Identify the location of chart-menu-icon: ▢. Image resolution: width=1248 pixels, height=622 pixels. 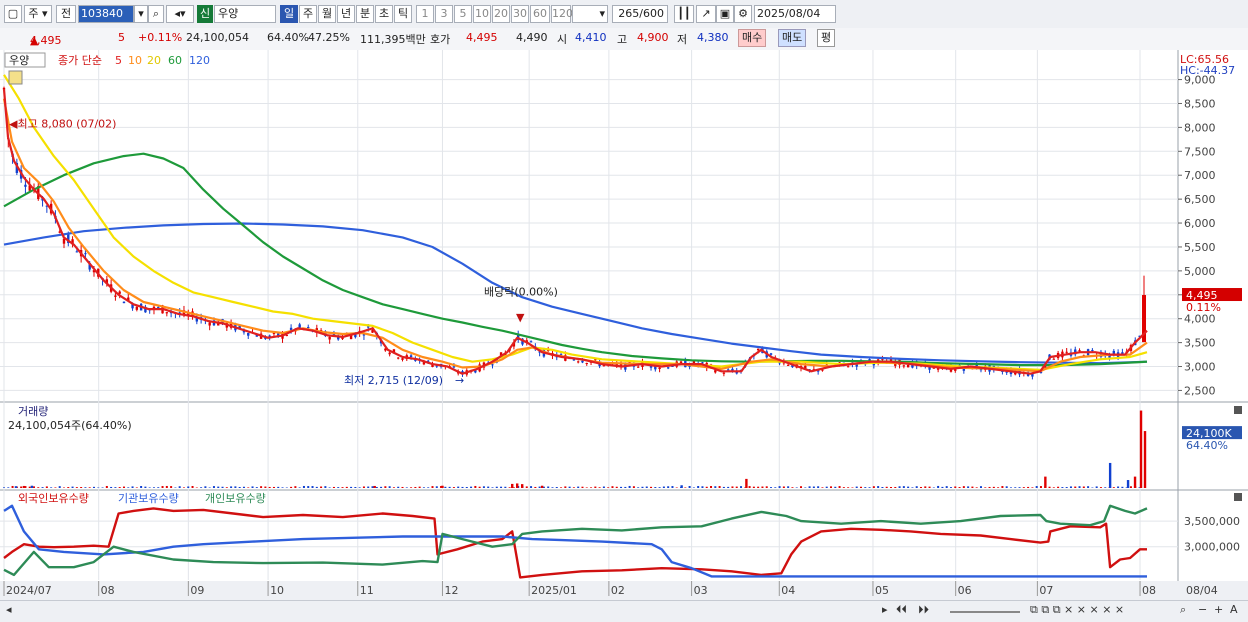
(13, 14).